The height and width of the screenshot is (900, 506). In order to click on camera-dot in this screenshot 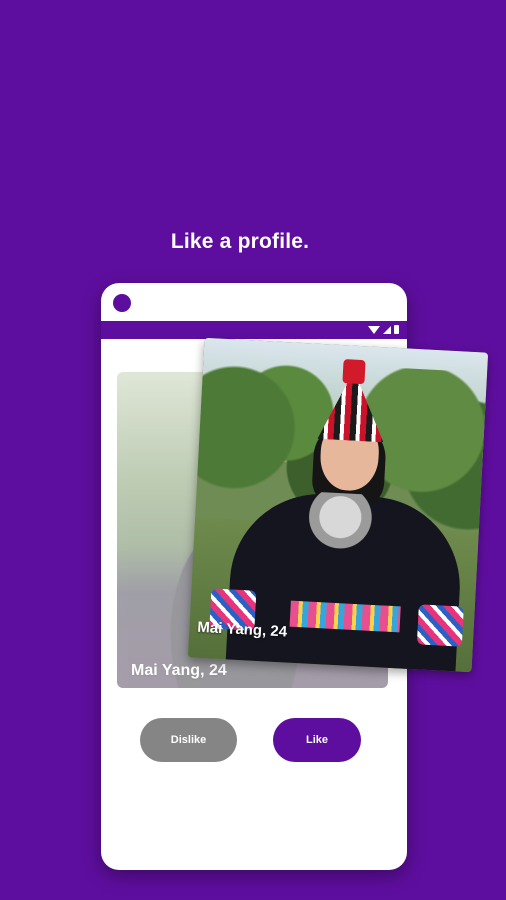, I will do `click(122, 303)`.